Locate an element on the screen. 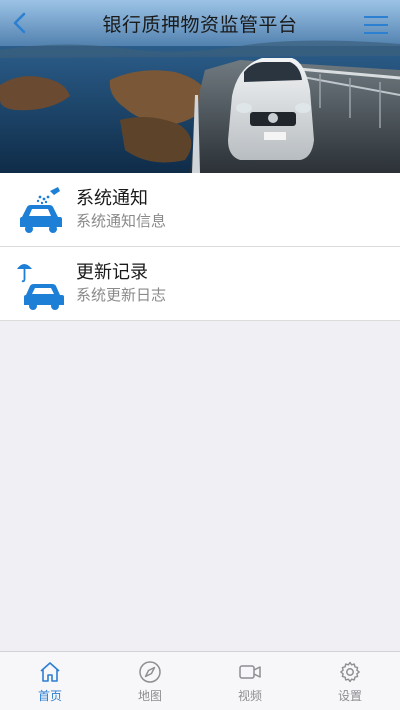  back-button is located at coordinates (26, 26).